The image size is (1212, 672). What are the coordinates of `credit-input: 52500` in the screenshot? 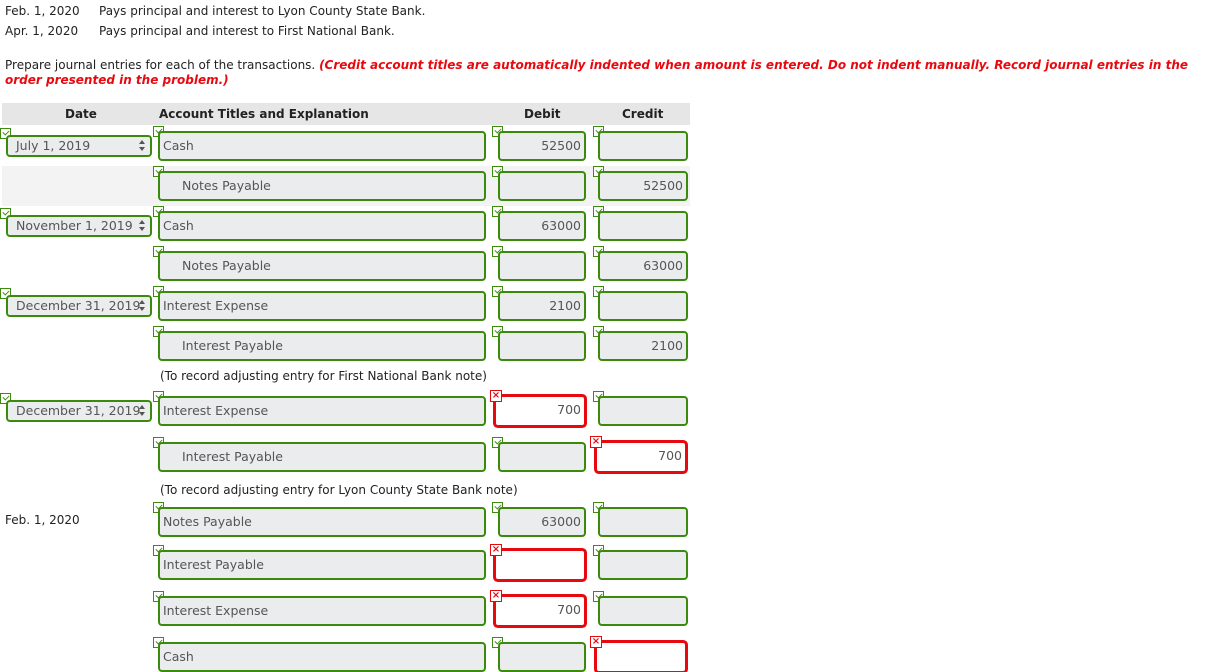 It's located at (643, 186).